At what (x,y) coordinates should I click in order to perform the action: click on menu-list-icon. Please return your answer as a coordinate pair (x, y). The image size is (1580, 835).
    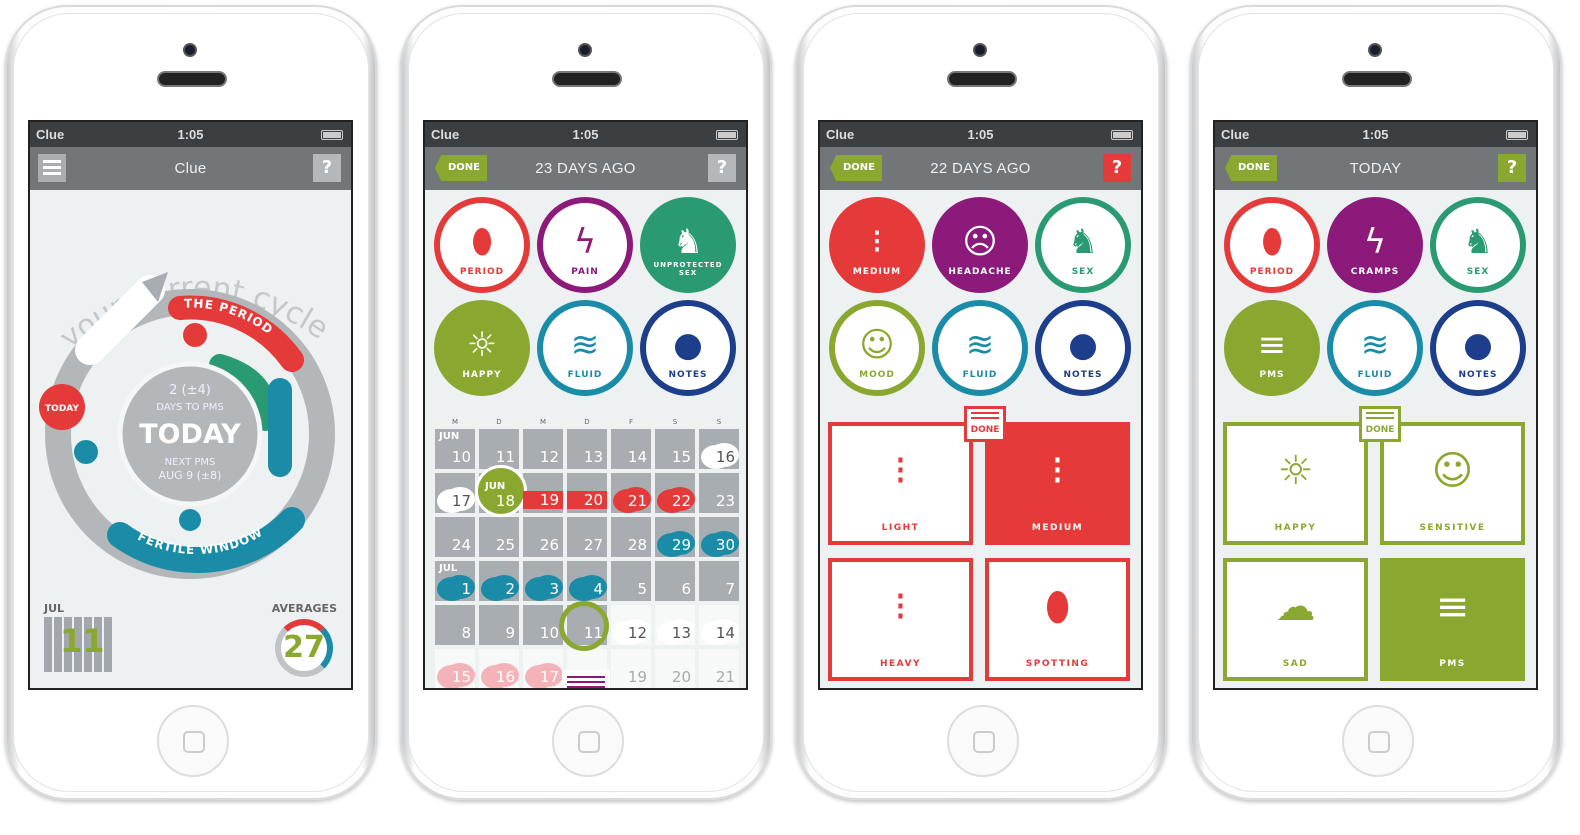
    Looking at the image, I should click on (52, 168).